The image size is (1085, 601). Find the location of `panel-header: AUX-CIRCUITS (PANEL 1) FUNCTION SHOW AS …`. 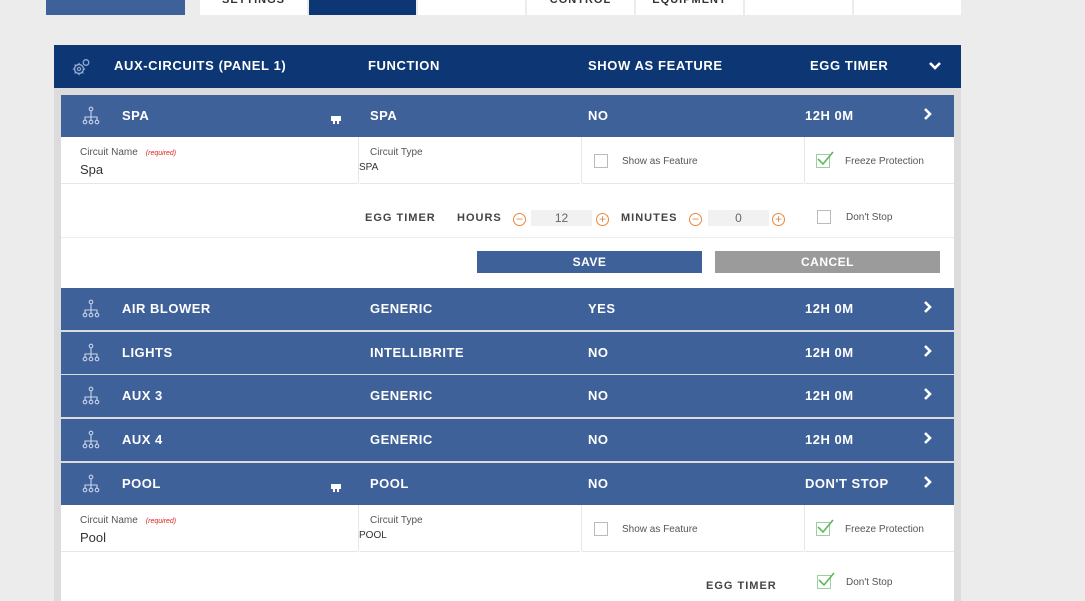

panel-header: AUX-CIRCUITS (PANEL 1) FUNCTION SHOW AS … is located at coordinates (507, 66).